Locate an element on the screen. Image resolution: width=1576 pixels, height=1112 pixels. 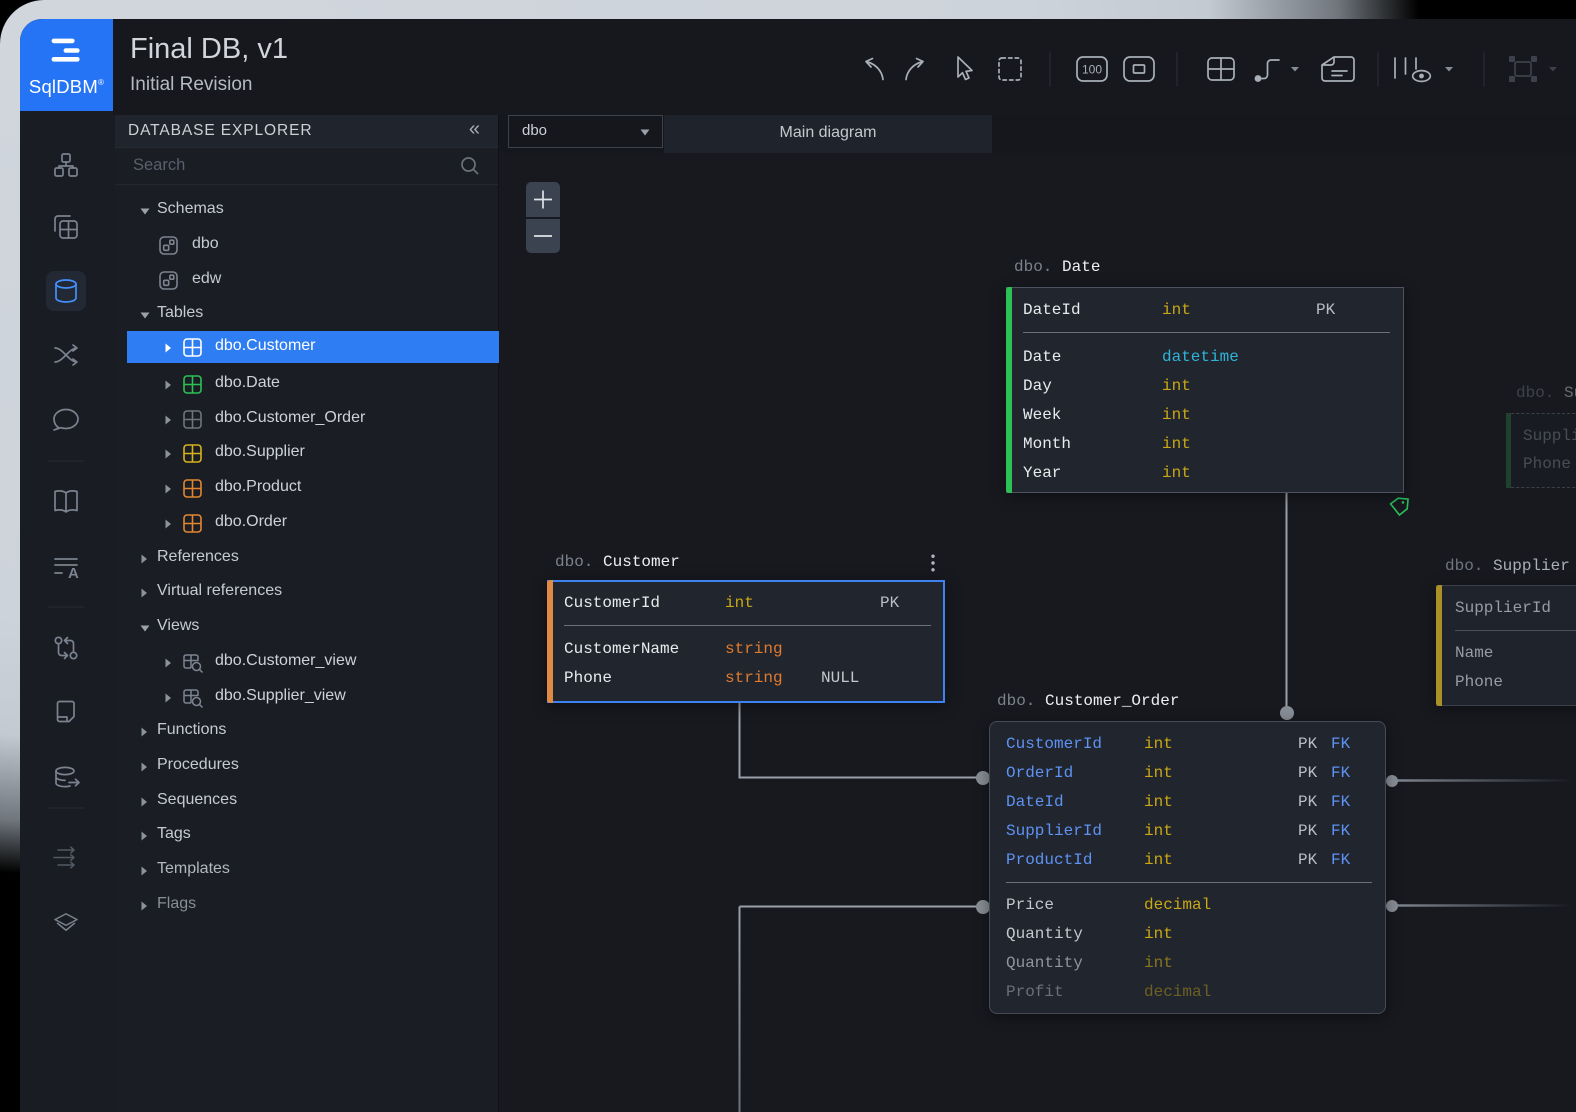
svg-text: A is located at coordinates (73, 573).